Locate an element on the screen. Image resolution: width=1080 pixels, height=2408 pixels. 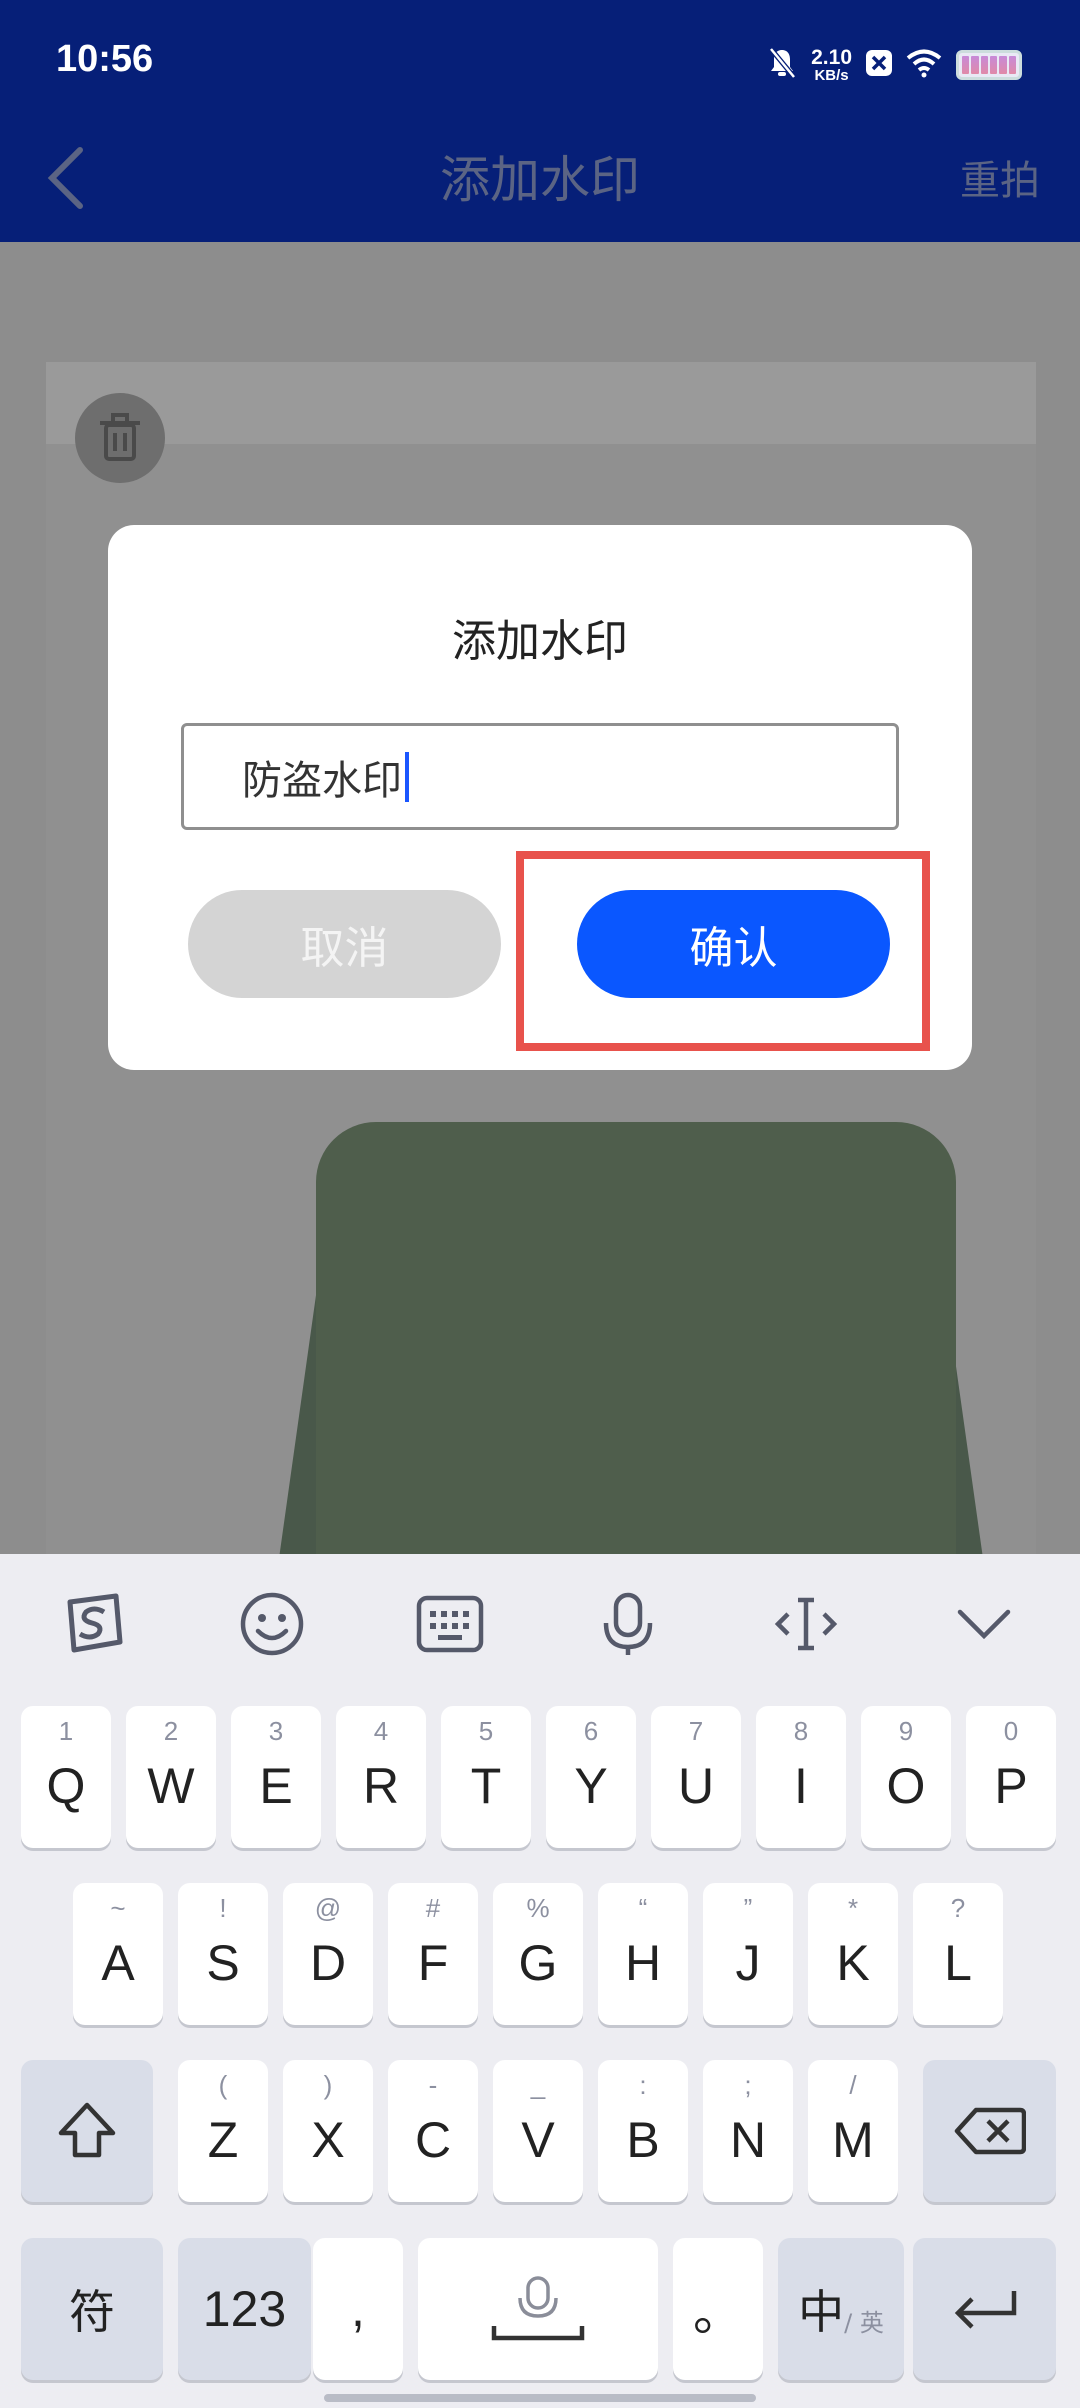
period-key: 。 is located at coordinates (718, 2309).